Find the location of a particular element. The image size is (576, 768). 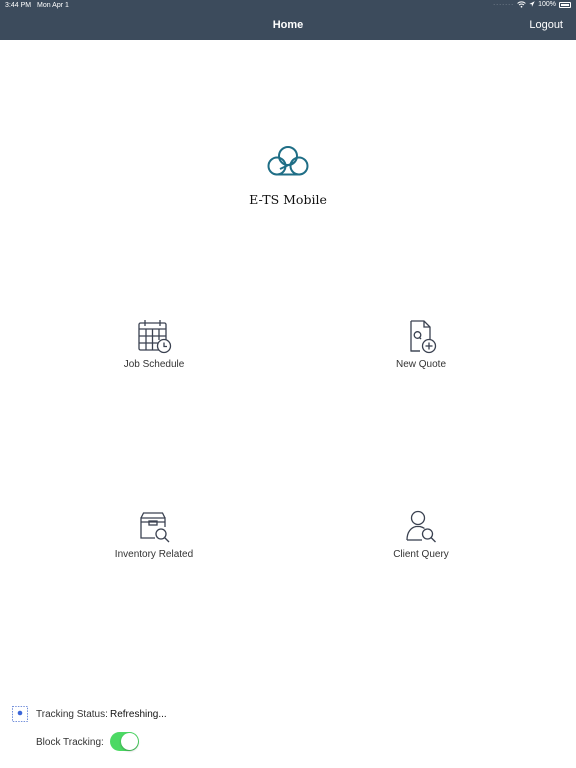

location-icon is located at coordinates (532, 4).